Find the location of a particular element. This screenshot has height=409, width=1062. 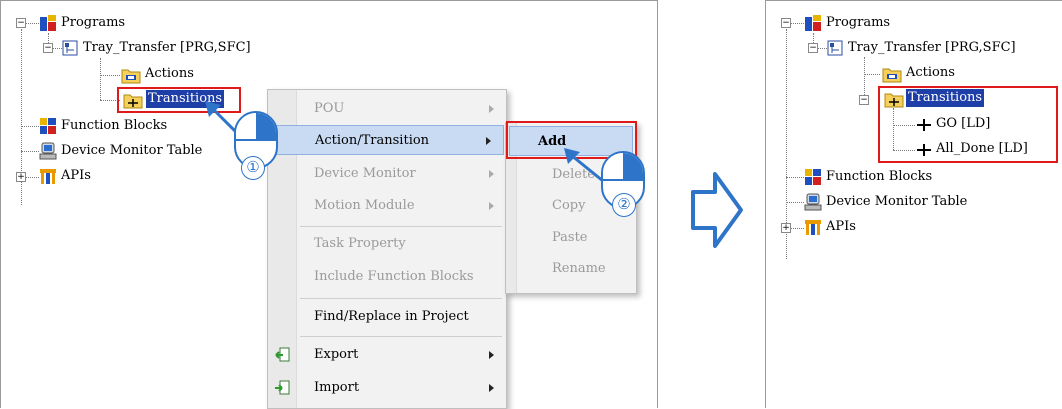

menu-item-motion-module: Motion Module is located at coordinates (387, 206).